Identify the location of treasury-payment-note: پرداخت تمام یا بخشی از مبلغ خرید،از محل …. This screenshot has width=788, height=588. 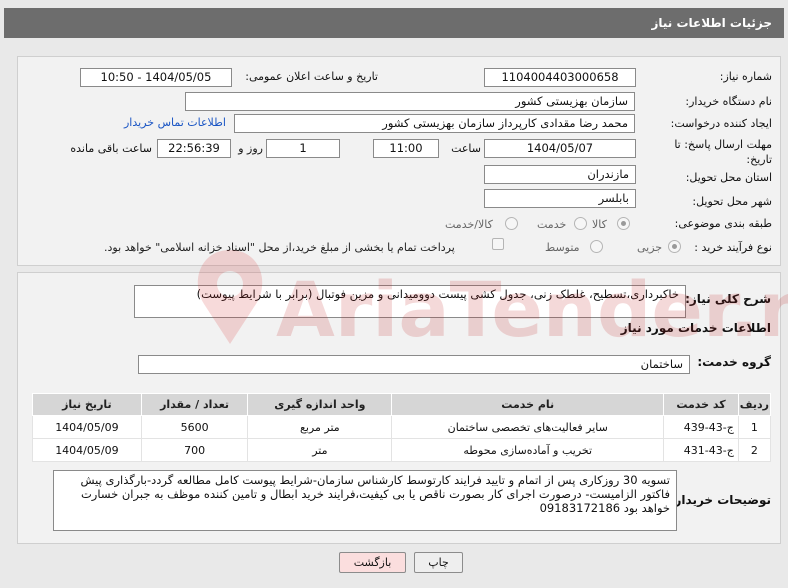
(279, 247).